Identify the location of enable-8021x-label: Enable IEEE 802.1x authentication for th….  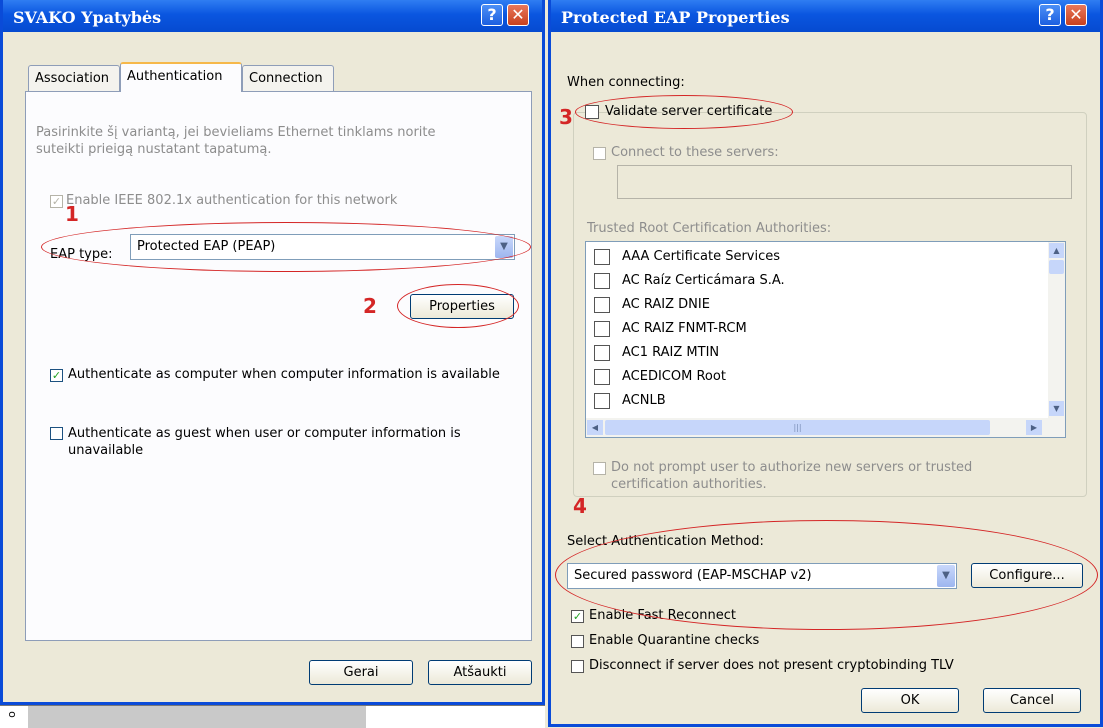
(232, 200).